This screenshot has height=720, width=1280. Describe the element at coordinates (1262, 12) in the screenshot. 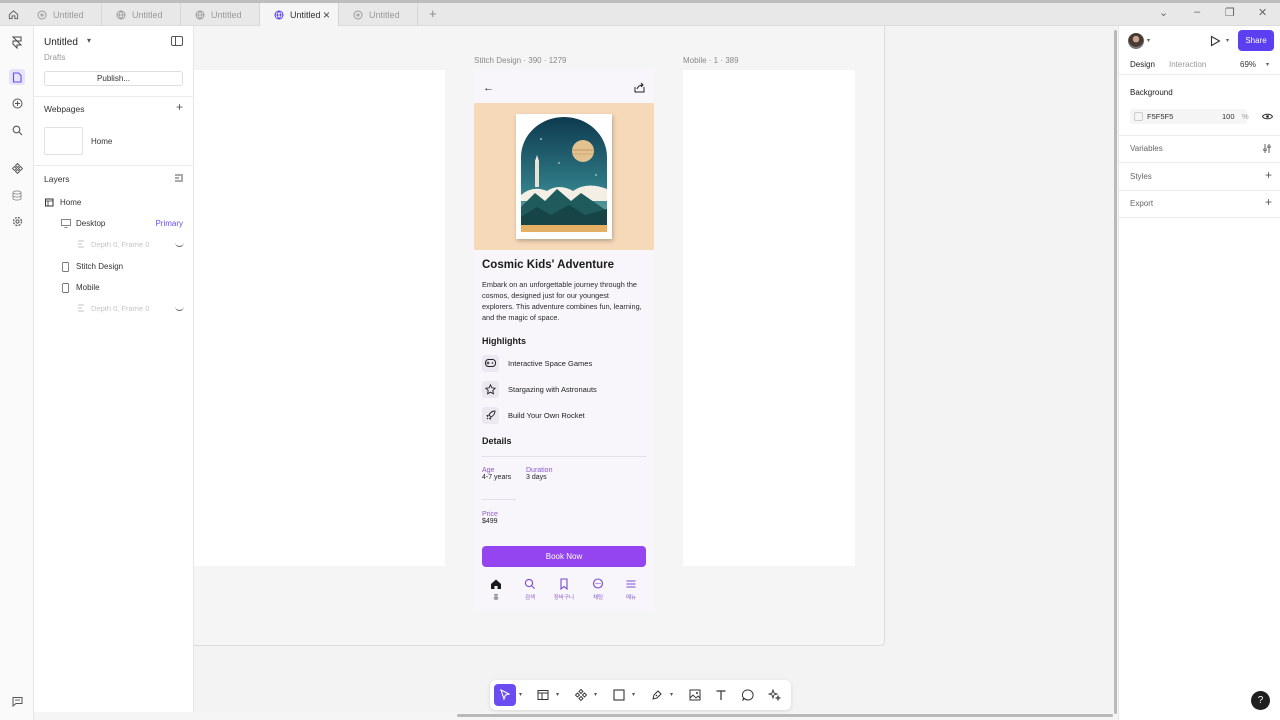

I see `window-close-icon: ✕` at that location.